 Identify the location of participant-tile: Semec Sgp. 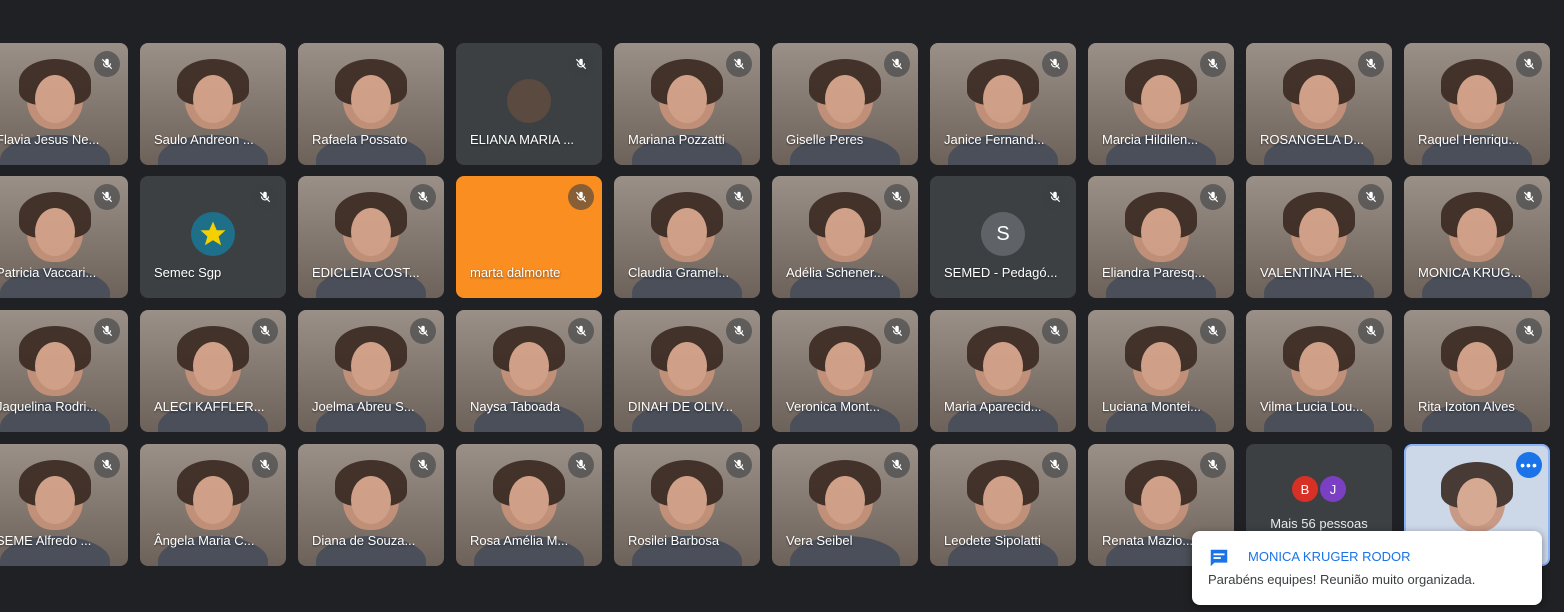
(213, 237).